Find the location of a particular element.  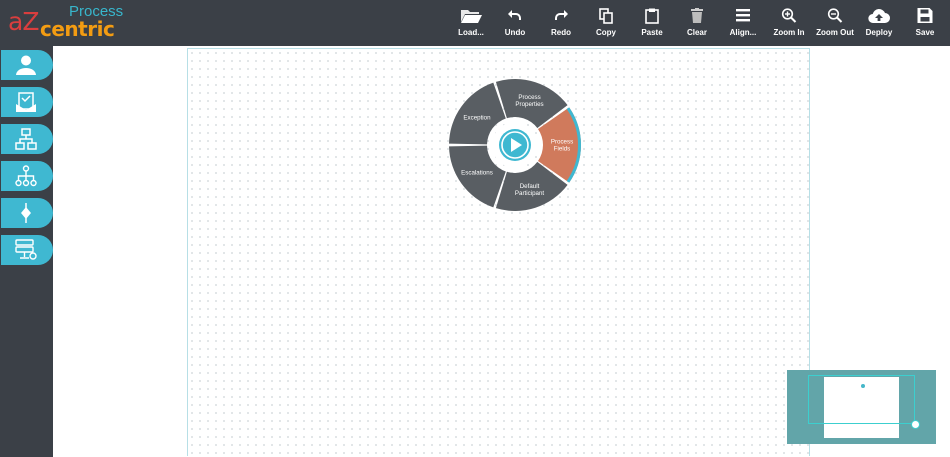

subprocess-icon is located at coordinates (26, 139).